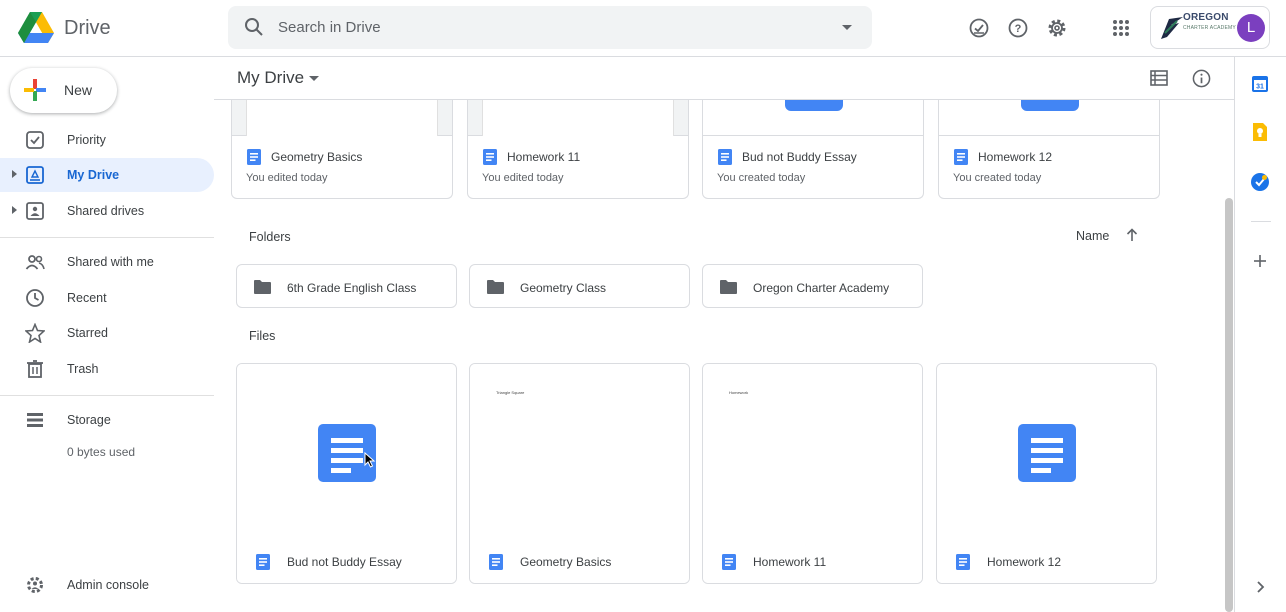 Image resolution: width=1286 pixels, height=612 pixels. Describe the element at coordinates (93, 175) in the screenshot. I see `sidebar-item-label: My Drive` at that location.